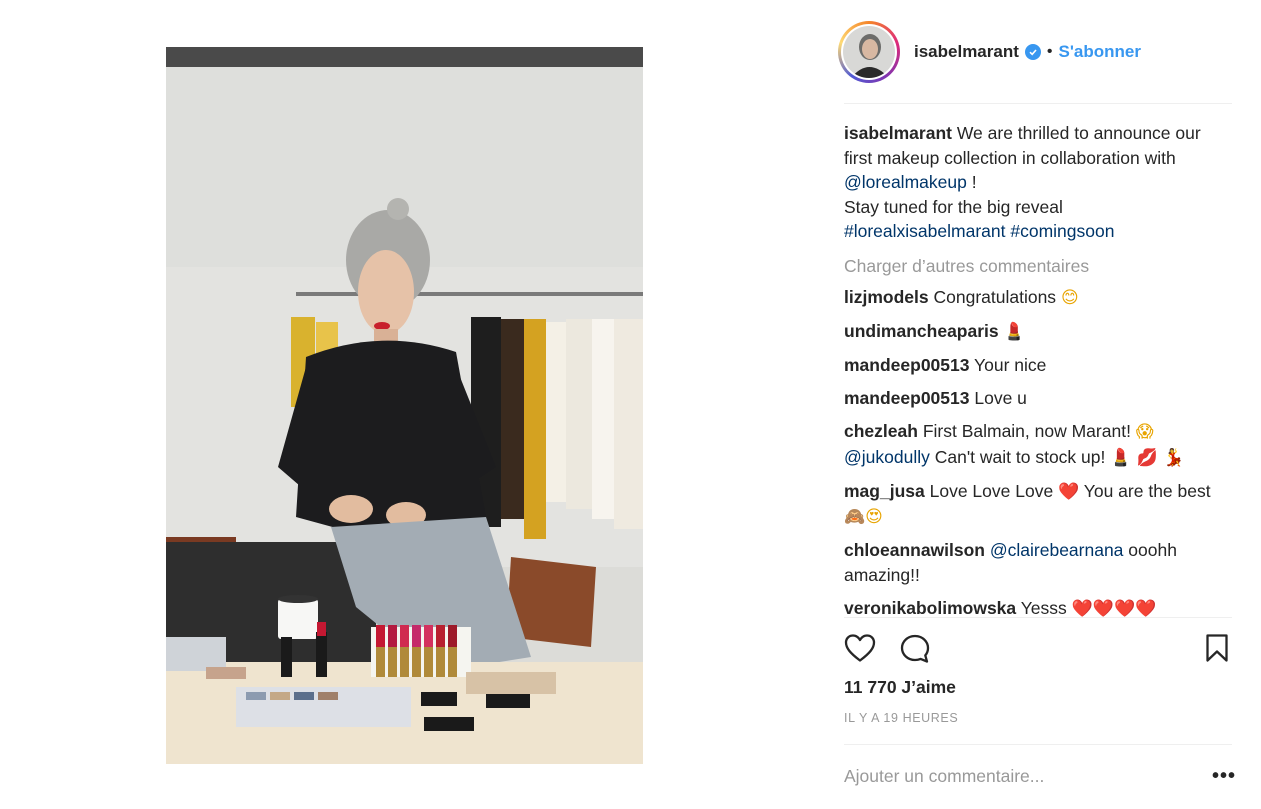 Image resolution: width=1261 pixels, height=809 pixels. I want to click on comment-username: chezleah, so click(881, 431).